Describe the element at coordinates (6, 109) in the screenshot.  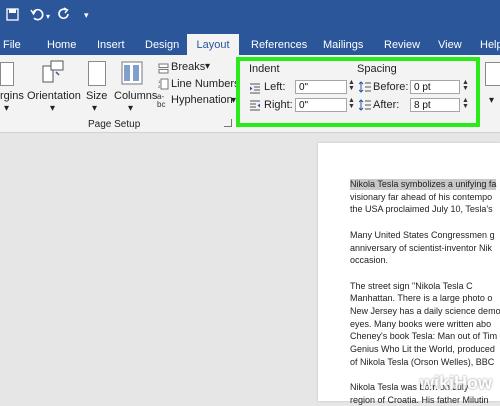
I see `margins-dropdown-icon: ▾` at that location.